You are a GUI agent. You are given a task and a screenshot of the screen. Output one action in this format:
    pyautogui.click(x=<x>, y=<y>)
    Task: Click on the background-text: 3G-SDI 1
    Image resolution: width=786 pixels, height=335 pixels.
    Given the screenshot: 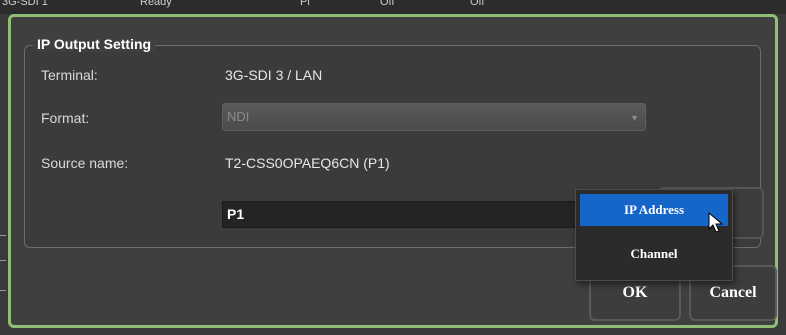 What is the action you would take?
    pyautogui.click(x=25, y=4)
    